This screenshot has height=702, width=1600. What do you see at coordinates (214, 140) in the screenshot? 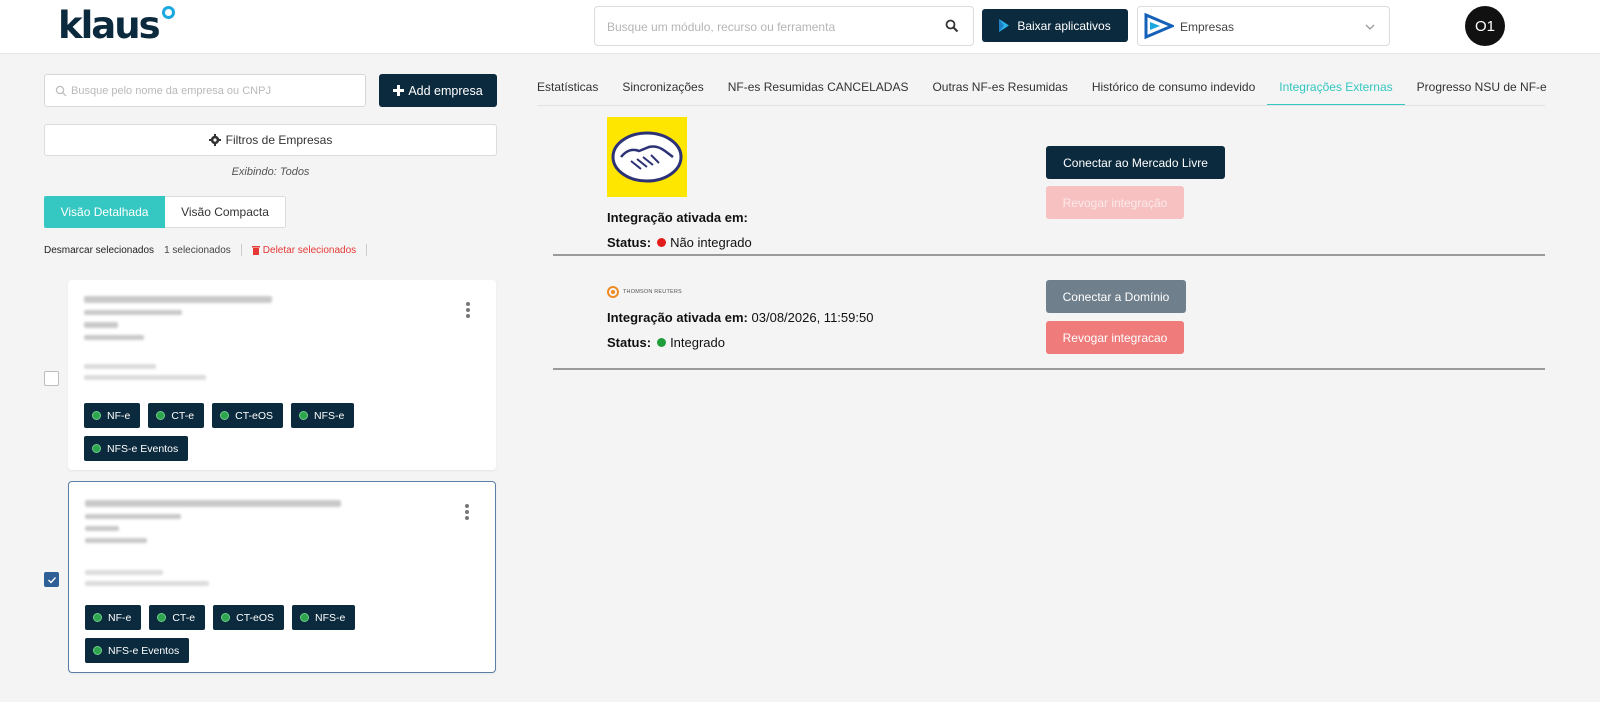
I see `gear-icon` at bounding box center [214, 140].